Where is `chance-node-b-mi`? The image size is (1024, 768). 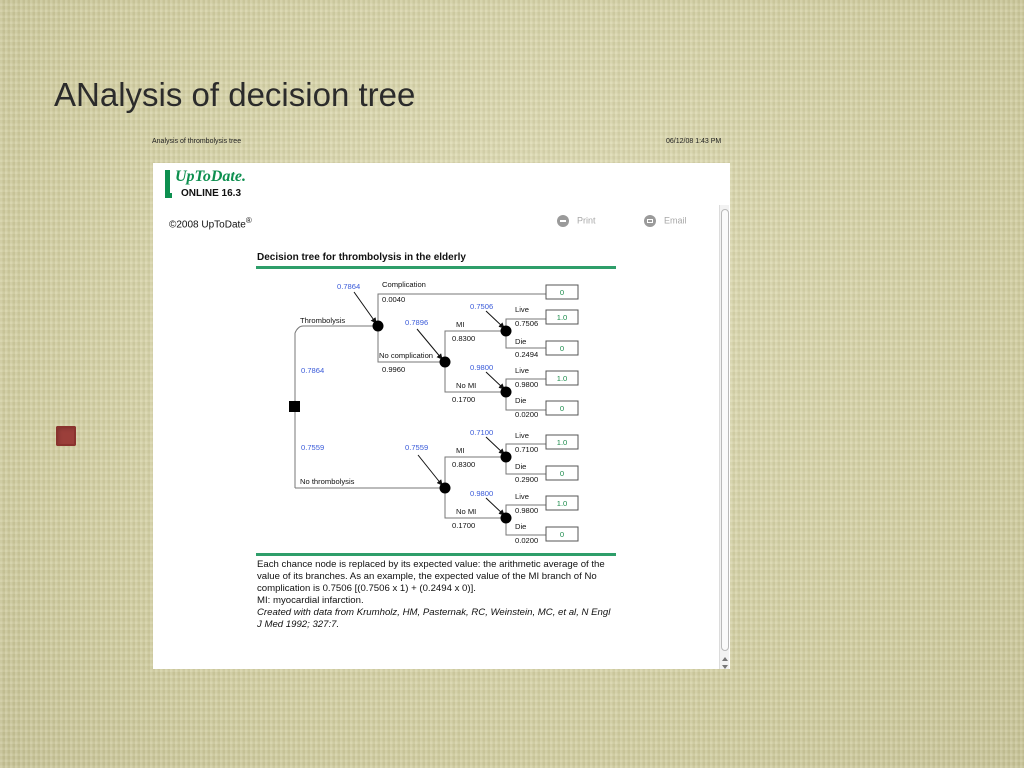
chance-node-b-mi is located at coordinates (506, 457).